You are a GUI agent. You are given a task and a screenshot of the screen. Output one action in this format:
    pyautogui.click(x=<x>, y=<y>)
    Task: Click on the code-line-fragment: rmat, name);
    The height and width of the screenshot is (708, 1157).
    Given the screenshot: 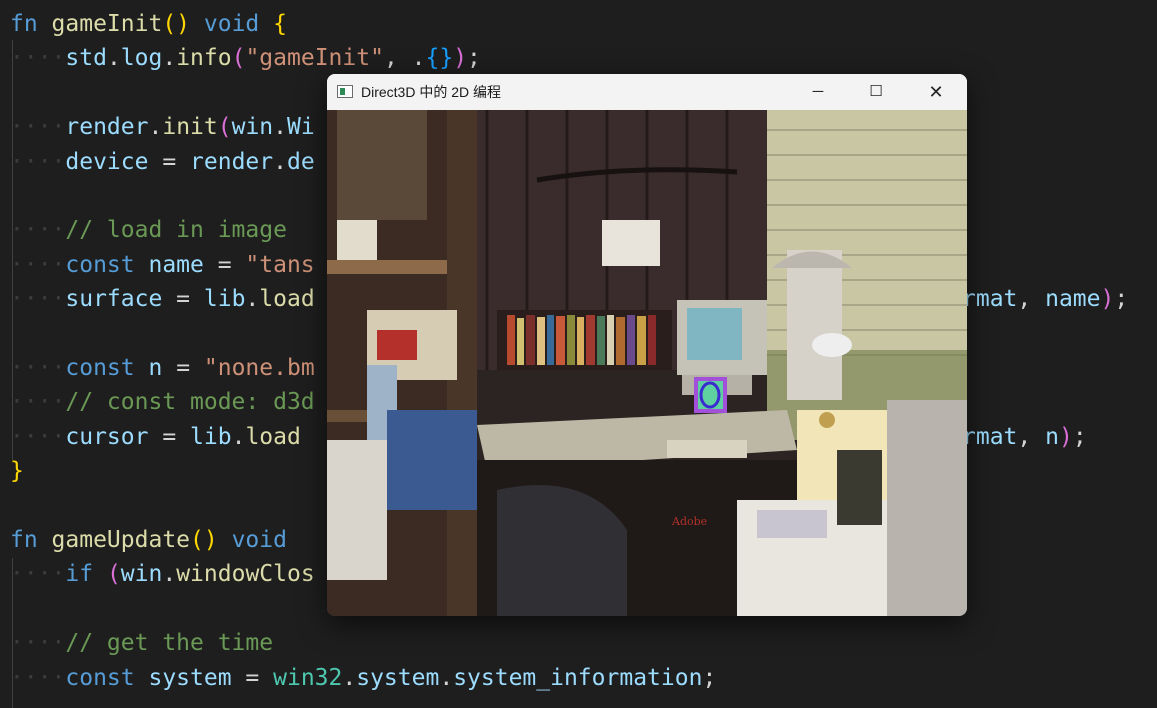 What is the action you would take?
    pyautogui.click(x=1045, y=299)
    